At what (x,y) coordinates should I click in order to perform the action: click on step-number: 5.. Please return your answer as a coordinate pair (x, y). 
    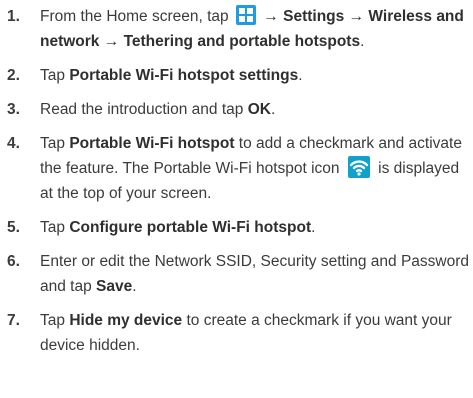
    Looking at the image, I should click on (13, 227).